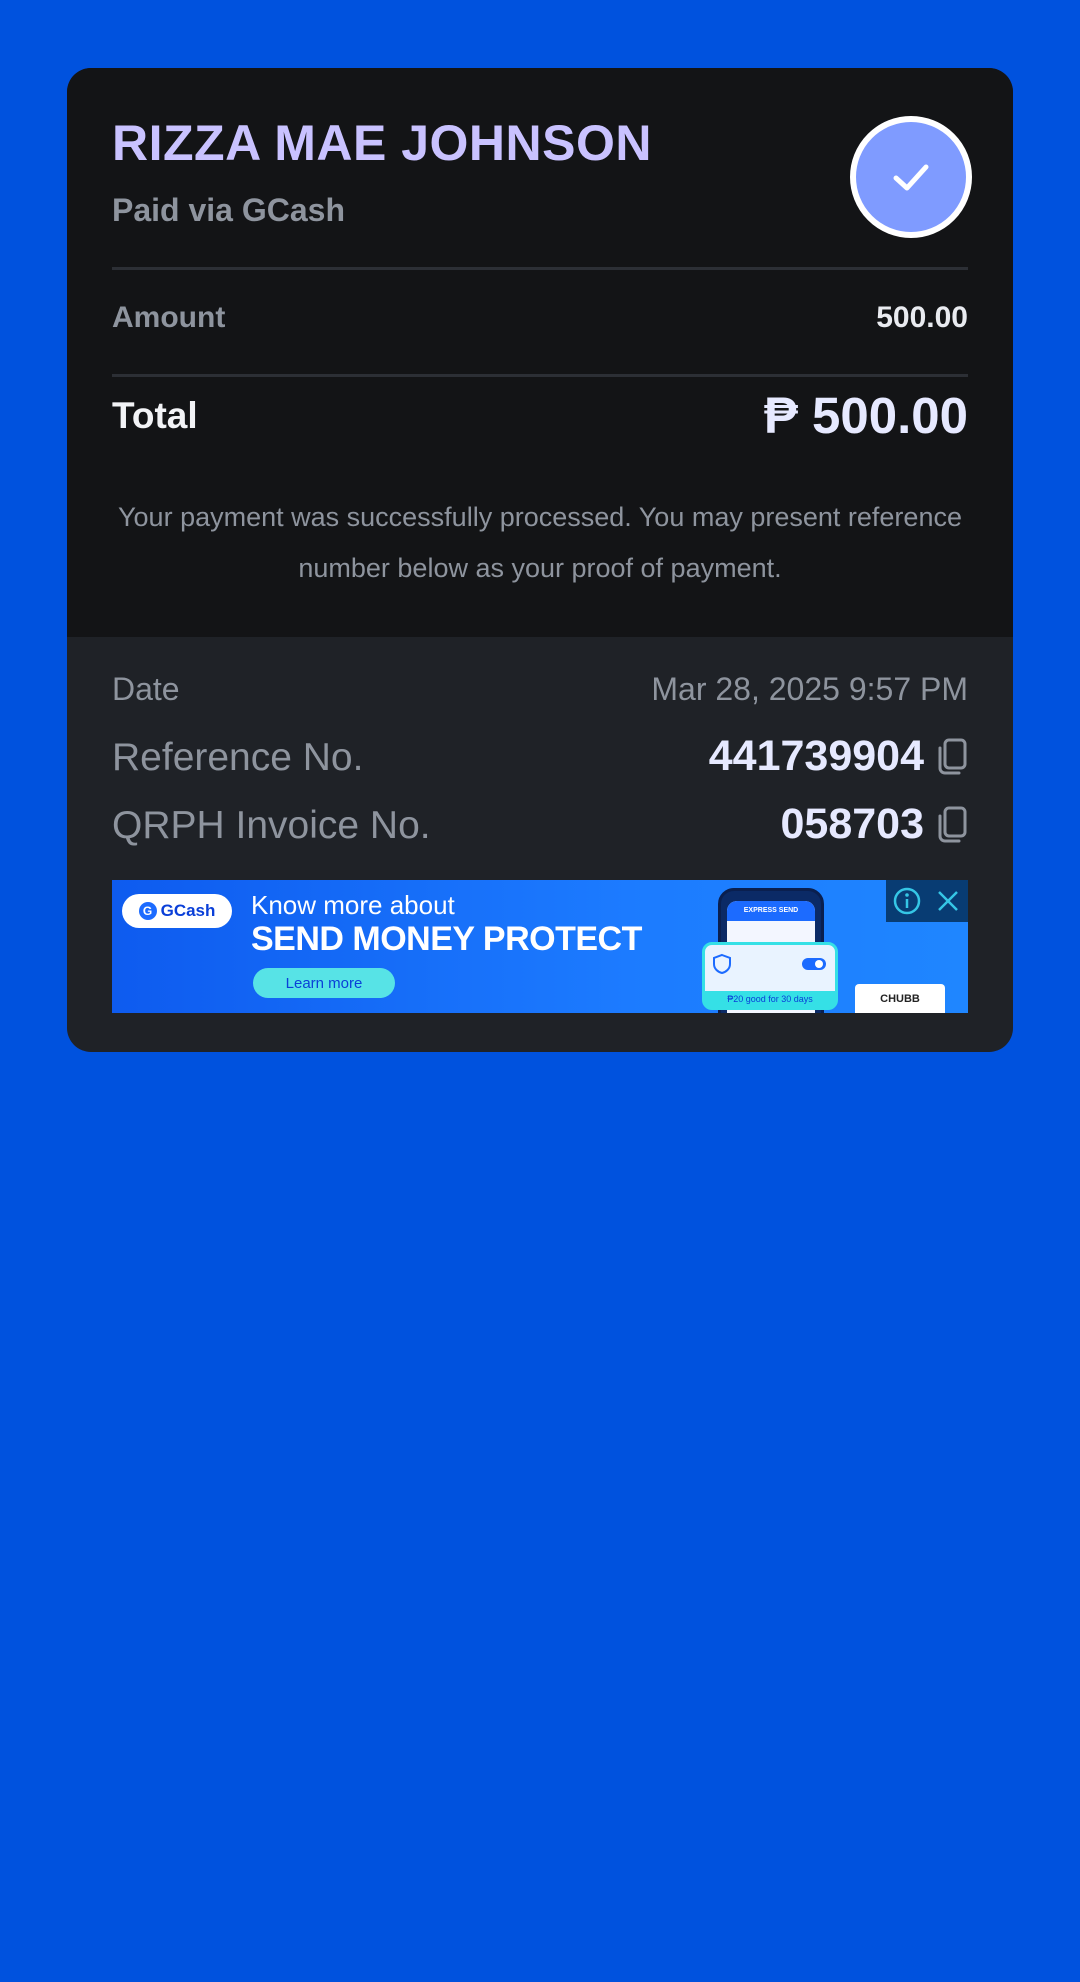 The image size is (1080, 1982). What do you see at coordinates (169, 317) in the screenshot?
I see `amount-label: Amount` at bounding box center [169, 317].